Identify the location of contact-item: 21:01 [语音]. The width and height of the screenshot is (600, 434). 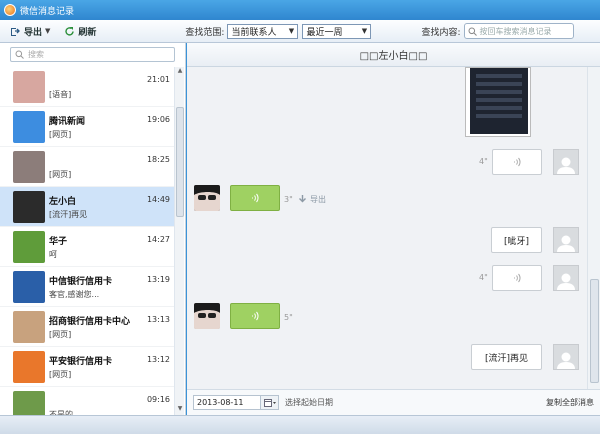
(87, 87).